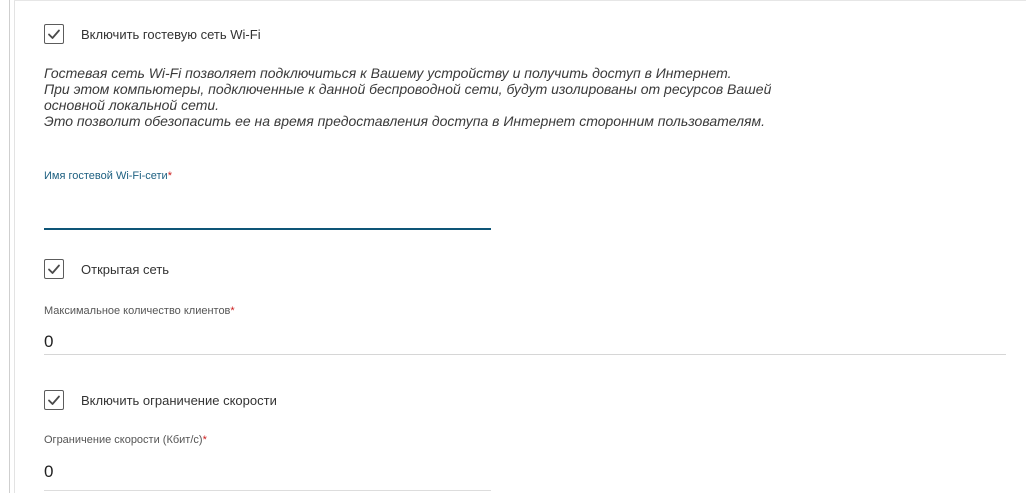 This screenshot has height=493, width=1026. I want to click on max-clients-field-label: Максимальное количество клиентов*, so click(139, 311).